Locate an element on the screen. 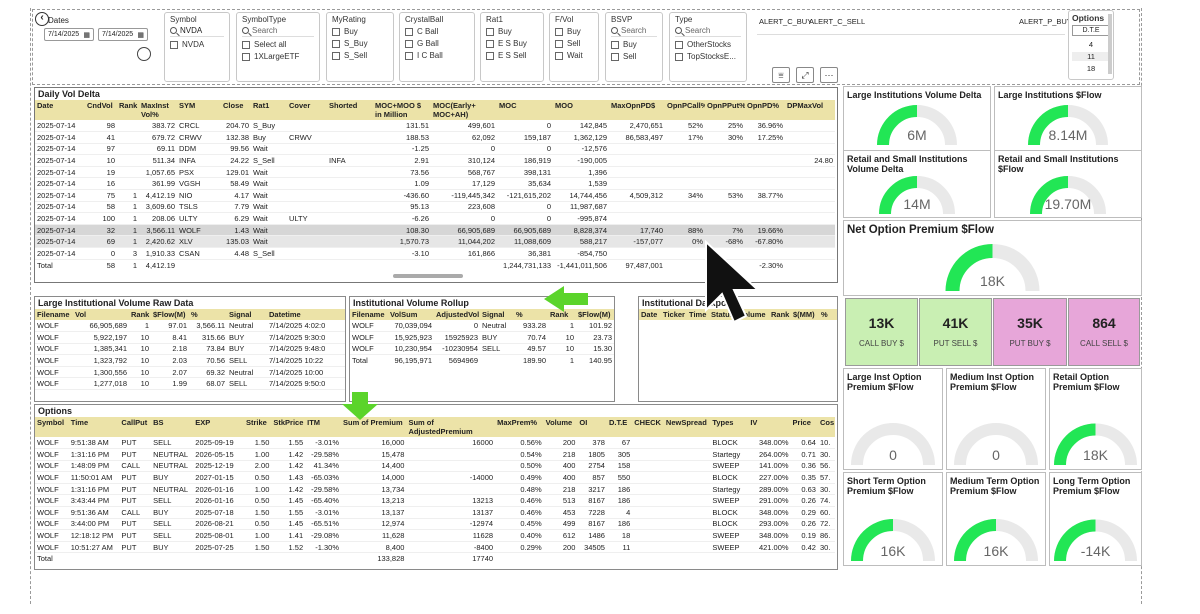 This screenshot has height=614, width=1200. slicer-option: OtherStocks is located at coordinates (708, 44).